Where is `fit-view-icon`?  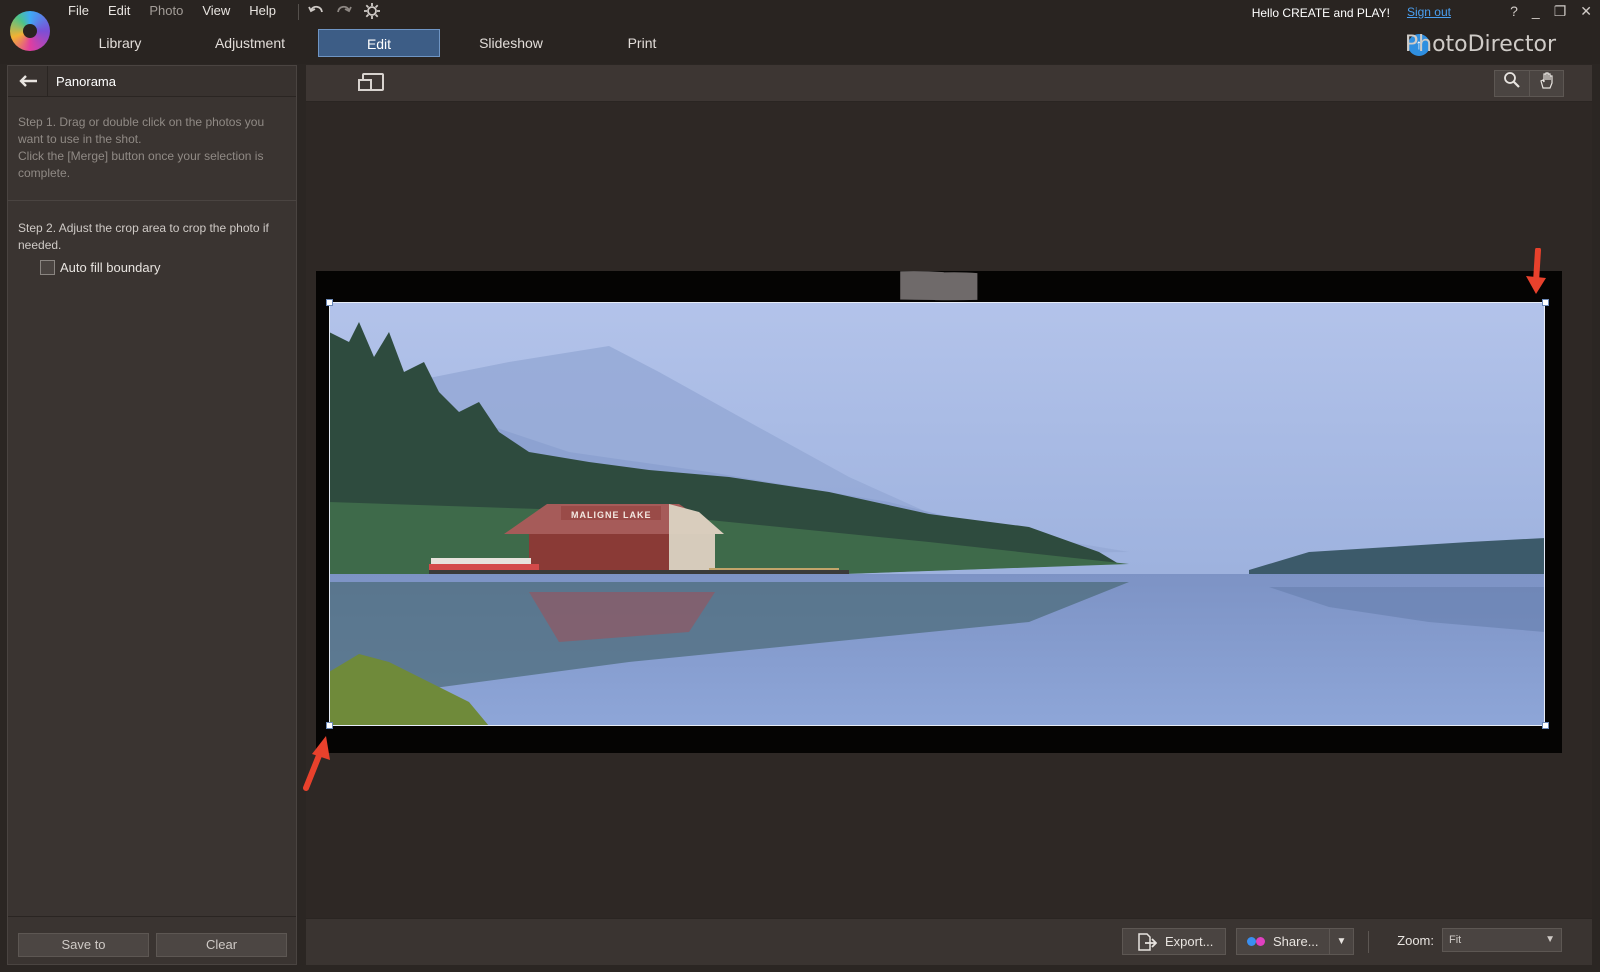 fit-view-icon is located at coordinates (371, 82).